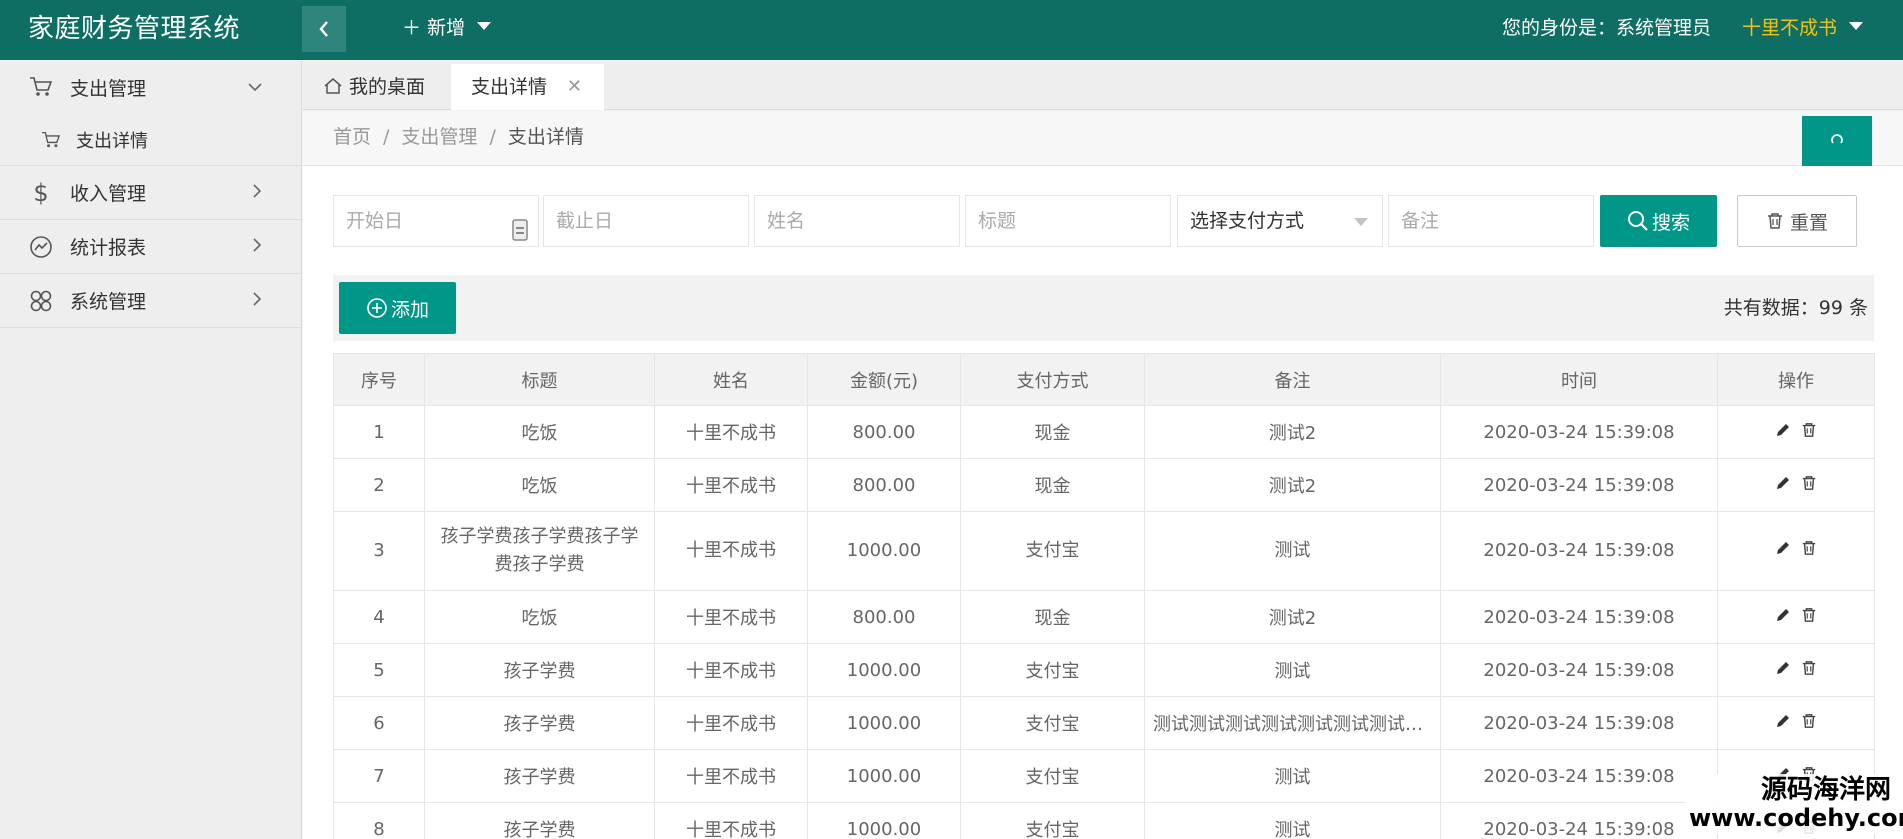 This screenshot has height=839, width=1903. What do you see at coordinates (539, 379) in the screenshot?
I see `column-header: 标题` at bounding box center [539, 379].